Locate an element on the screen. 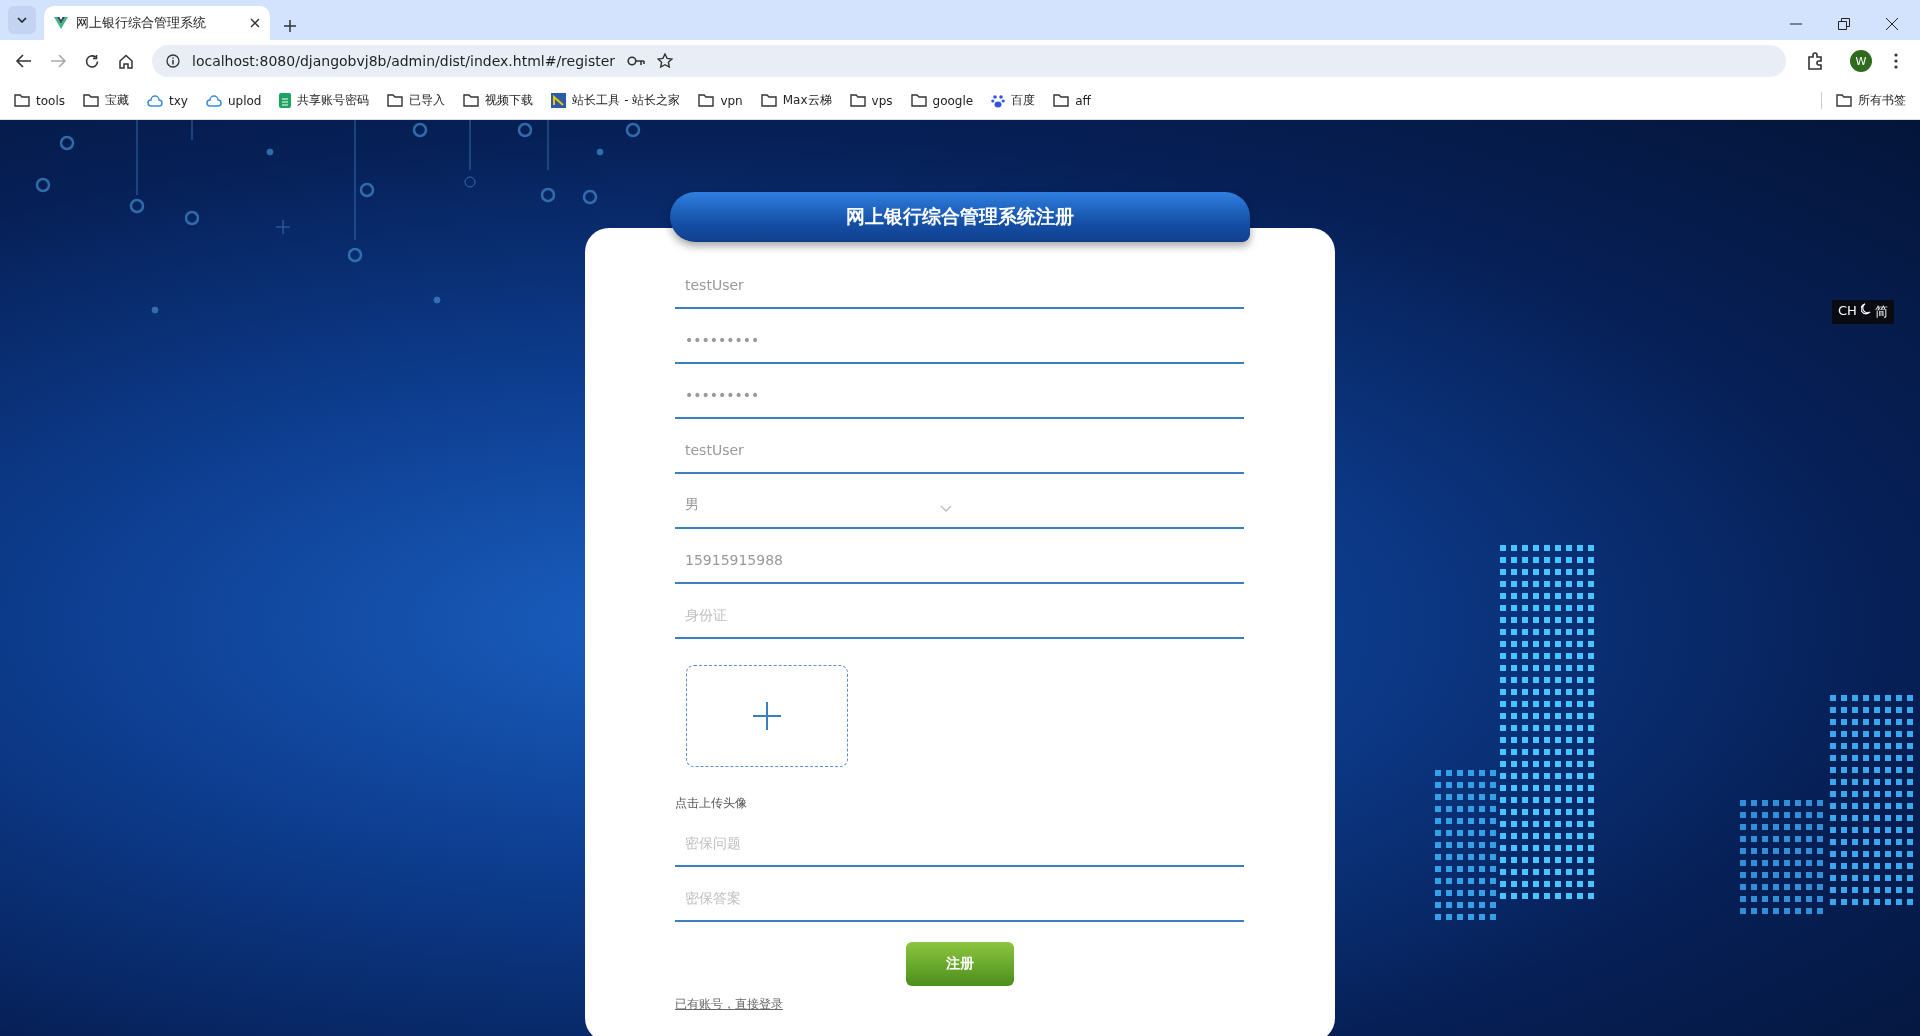 The height and width of the screenshot is (1036, 1920). bookmark-item: tools is located at coordinates (39, 100).